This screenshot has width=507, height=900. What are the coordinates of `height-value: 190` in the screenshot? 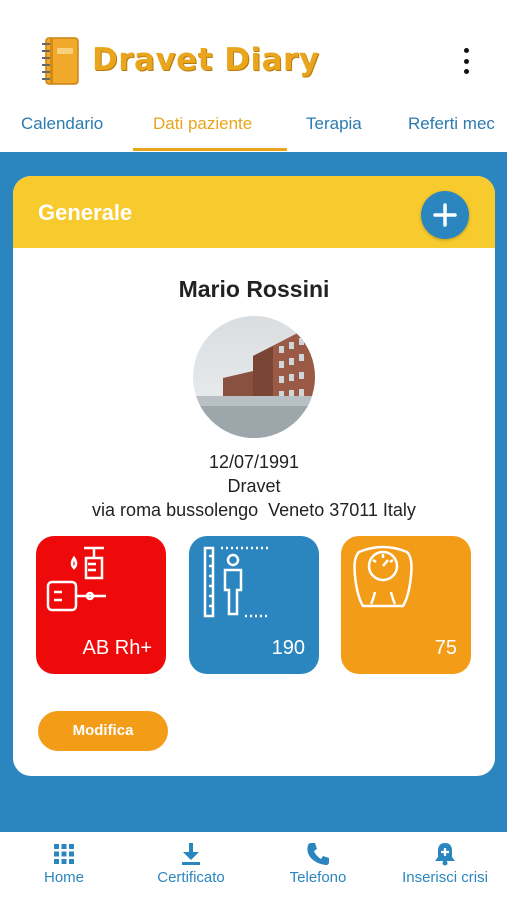 It's located at (288, 648).